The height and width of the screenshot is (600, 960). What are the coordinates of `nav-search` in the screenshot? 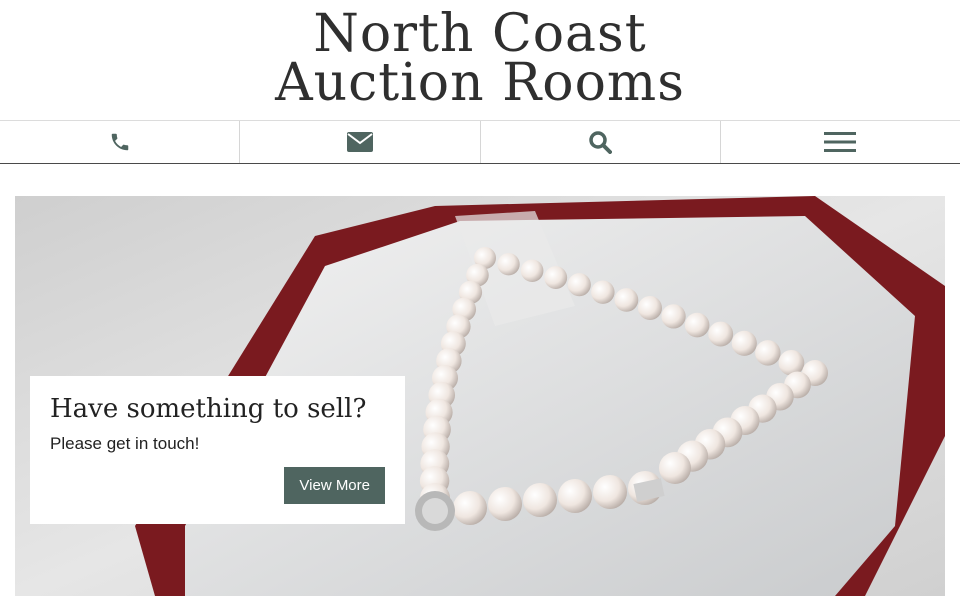 It's located at (601, 142).